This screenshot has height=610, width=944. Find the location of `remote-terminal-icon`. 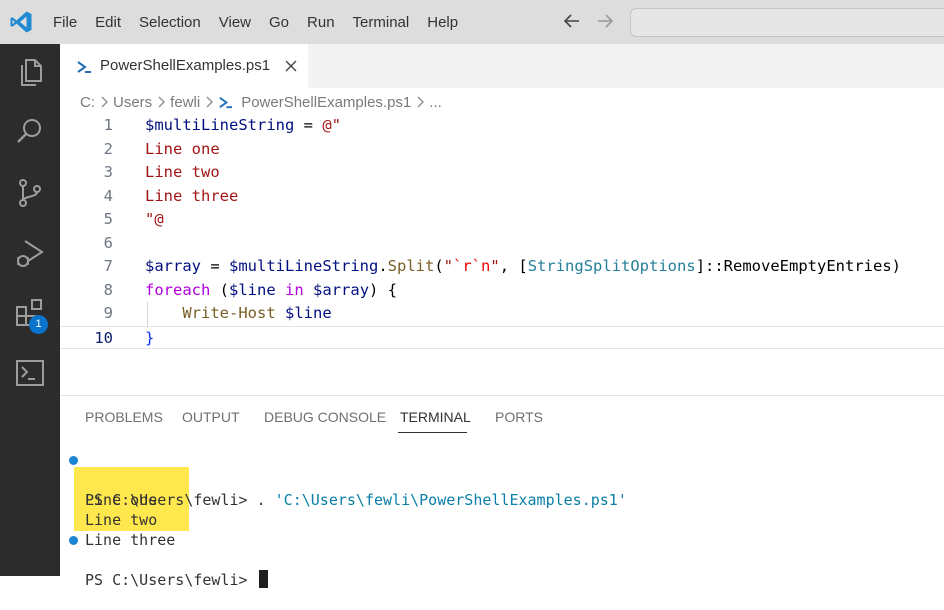

remote-terminal-icon is located at coordinates (30, 373).